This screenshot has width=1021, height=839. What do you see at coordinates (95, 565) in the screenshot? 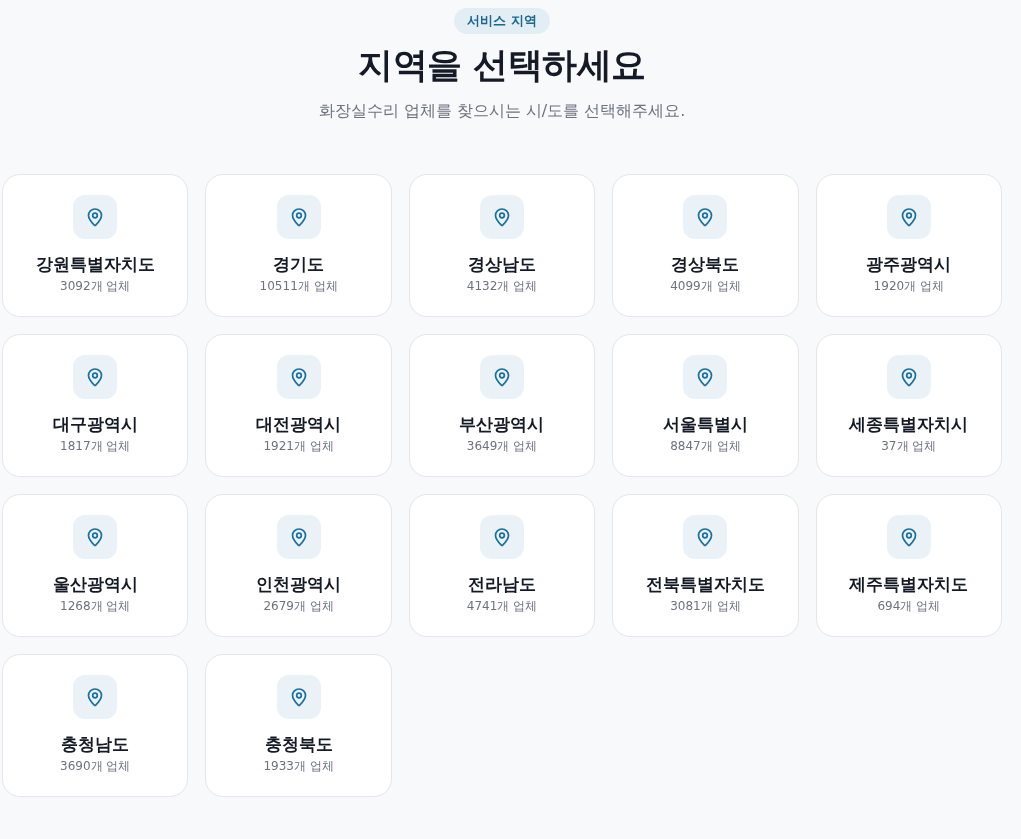
I see `region-card: 울산광역시 1268개 업체` at bounding box center [95, 565].